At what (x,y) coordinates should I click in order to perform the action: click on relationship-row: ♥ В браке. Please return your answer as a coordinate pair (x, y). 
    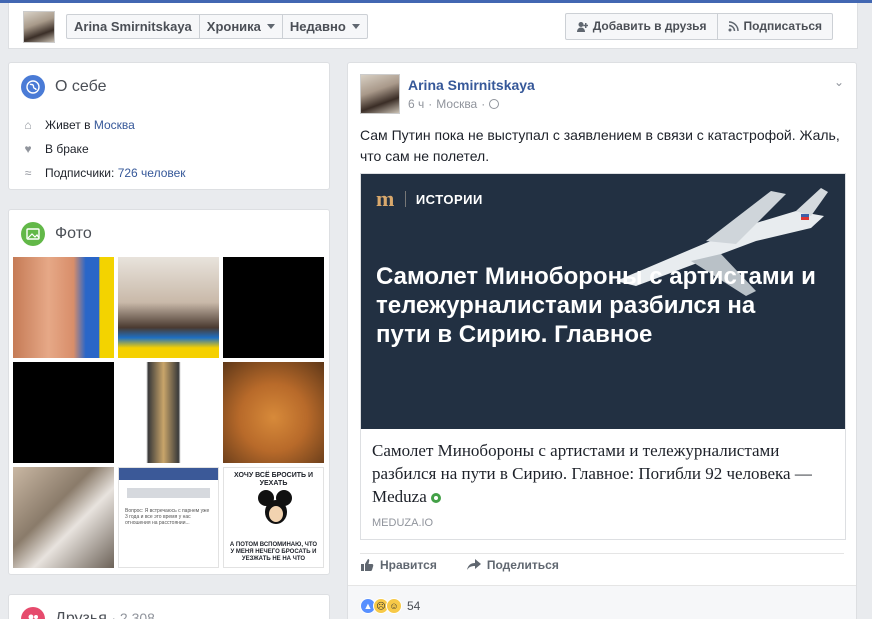
    Looking at the image, I should click on (169, 149).